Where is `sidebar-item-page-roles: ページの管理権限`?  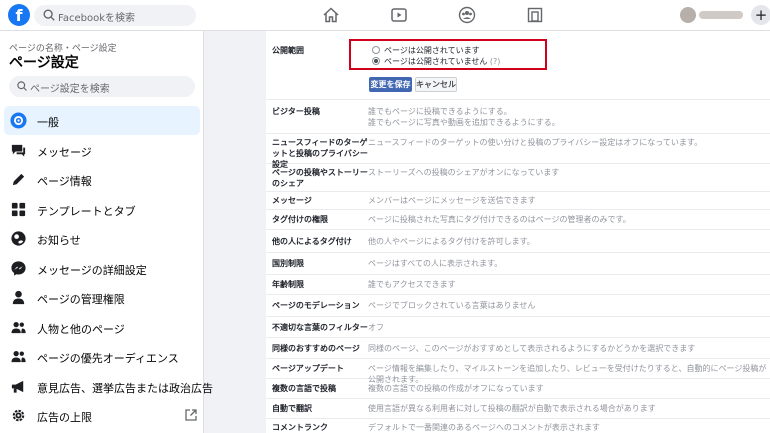 sidebar-item-page-roles: ページの管理権限 is located at coordinates (102, 297).